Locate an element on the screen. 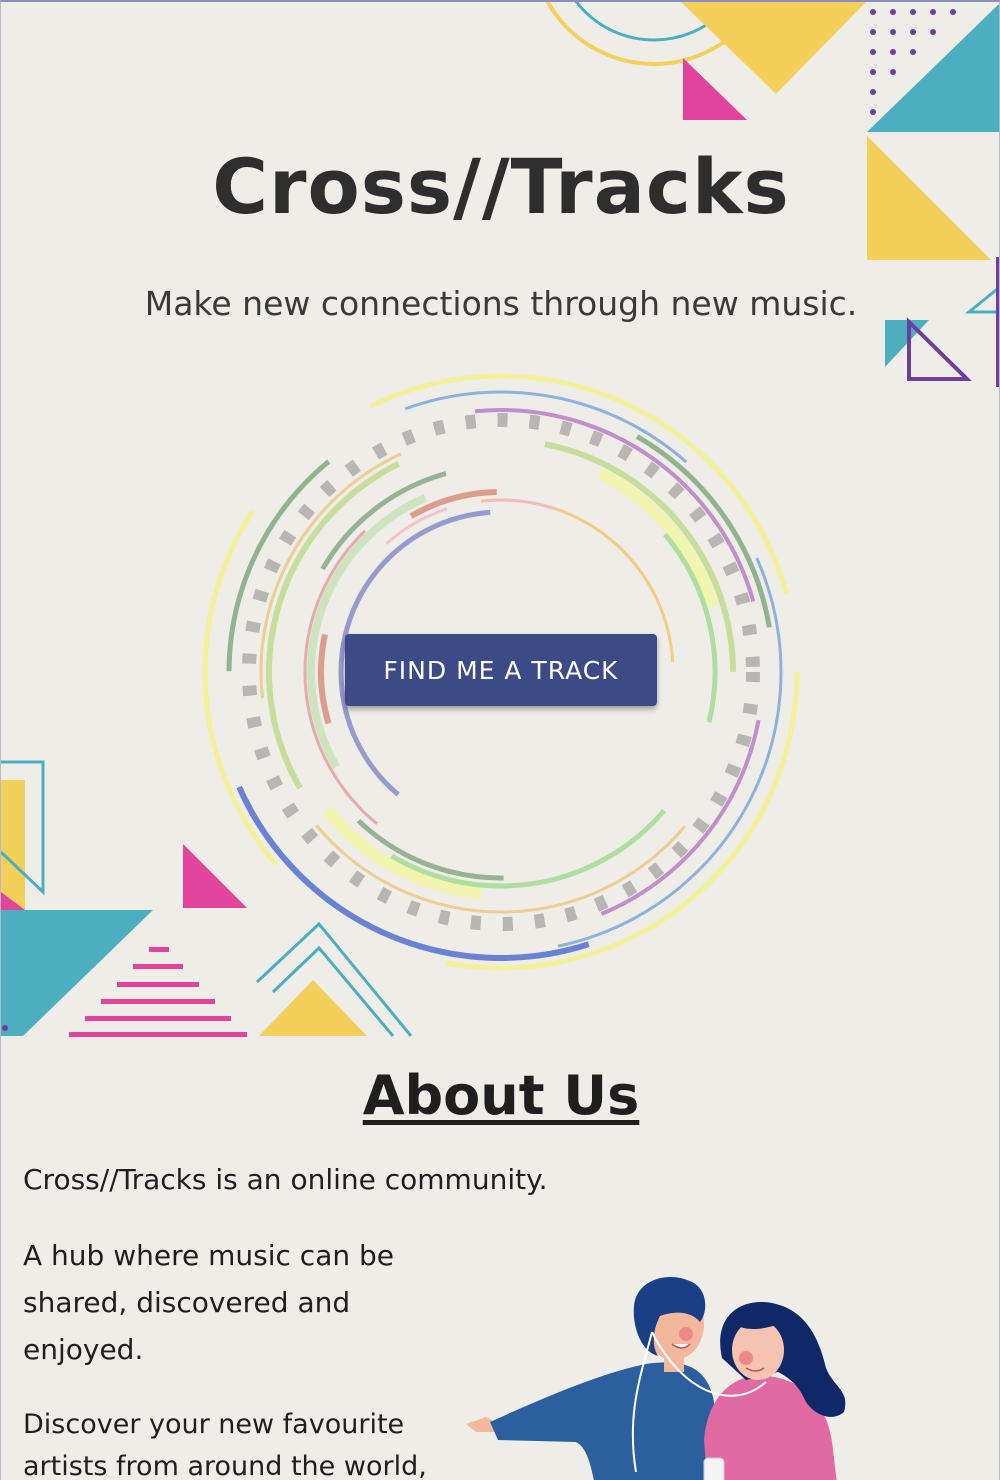  tagline: Make new connections through new music. is located at coordinates (501, 303).